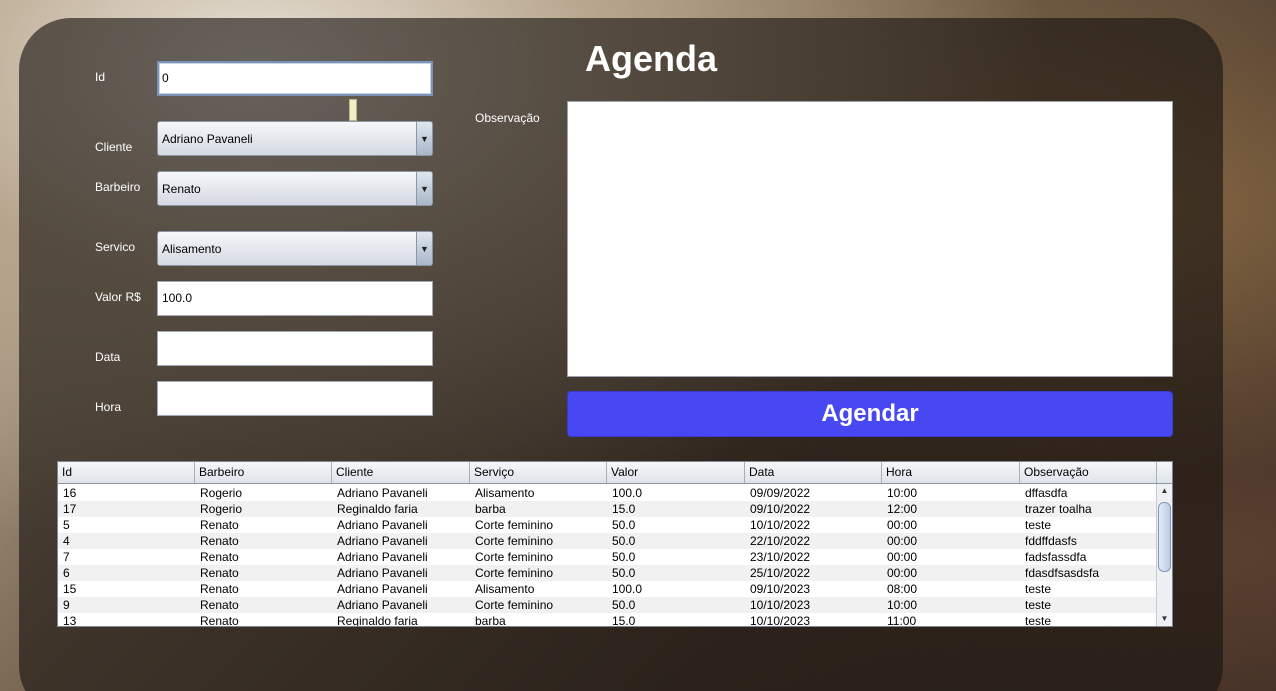 This screenshot has width=1276, height=691. What do you see at coordinates (780, 573) in the screenshot?
I see `table-cell: 25/10/2022` at bounding box center [780, 573].